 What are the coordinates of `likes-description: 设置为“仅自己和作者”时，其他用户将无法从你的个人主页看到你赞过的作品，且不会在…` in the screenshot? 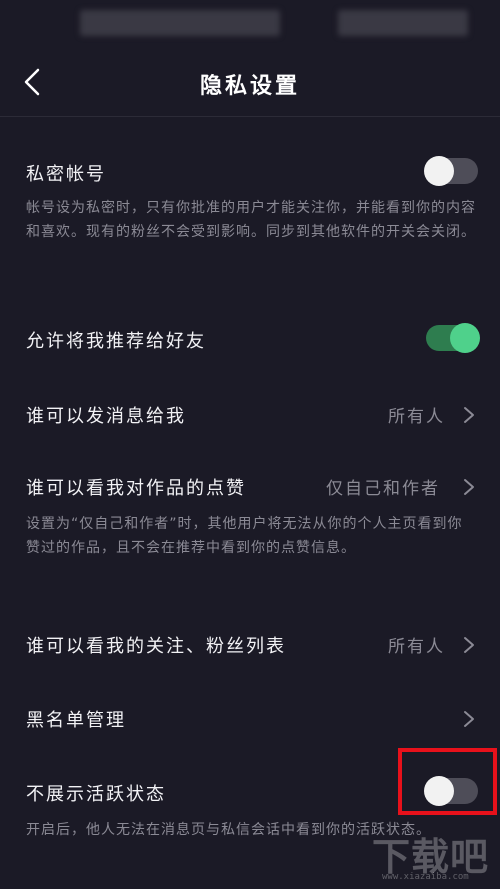 It's located at (244, 536).